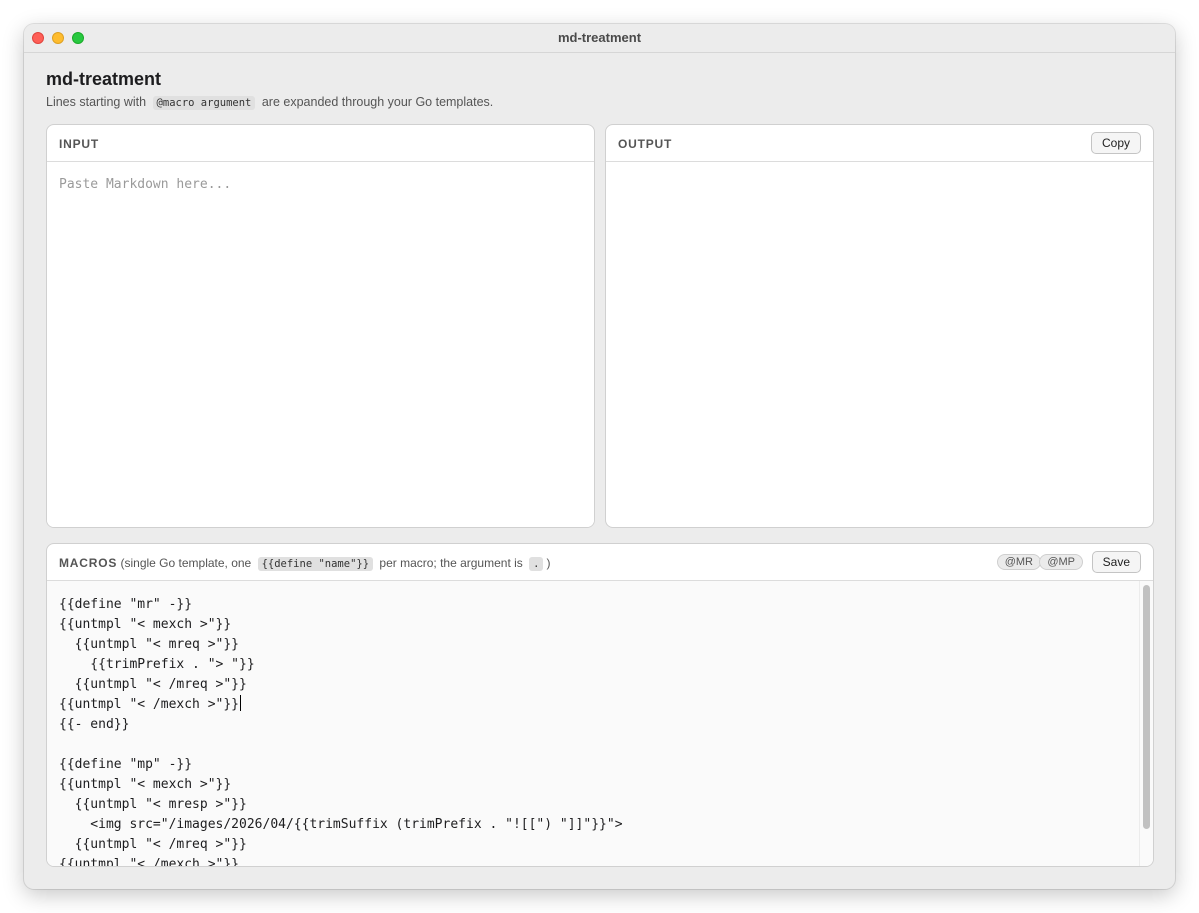  I want to click on macros-desc-part3: ), so click(548, 563).